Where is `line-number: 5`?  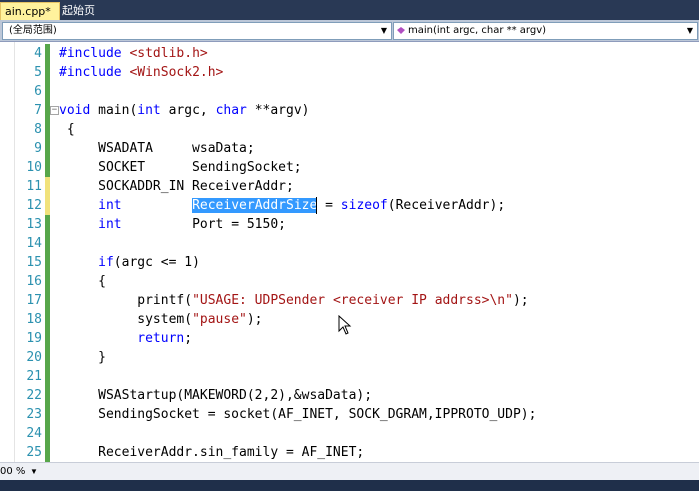 line-number: 5 is located at coordinates (38, 72).